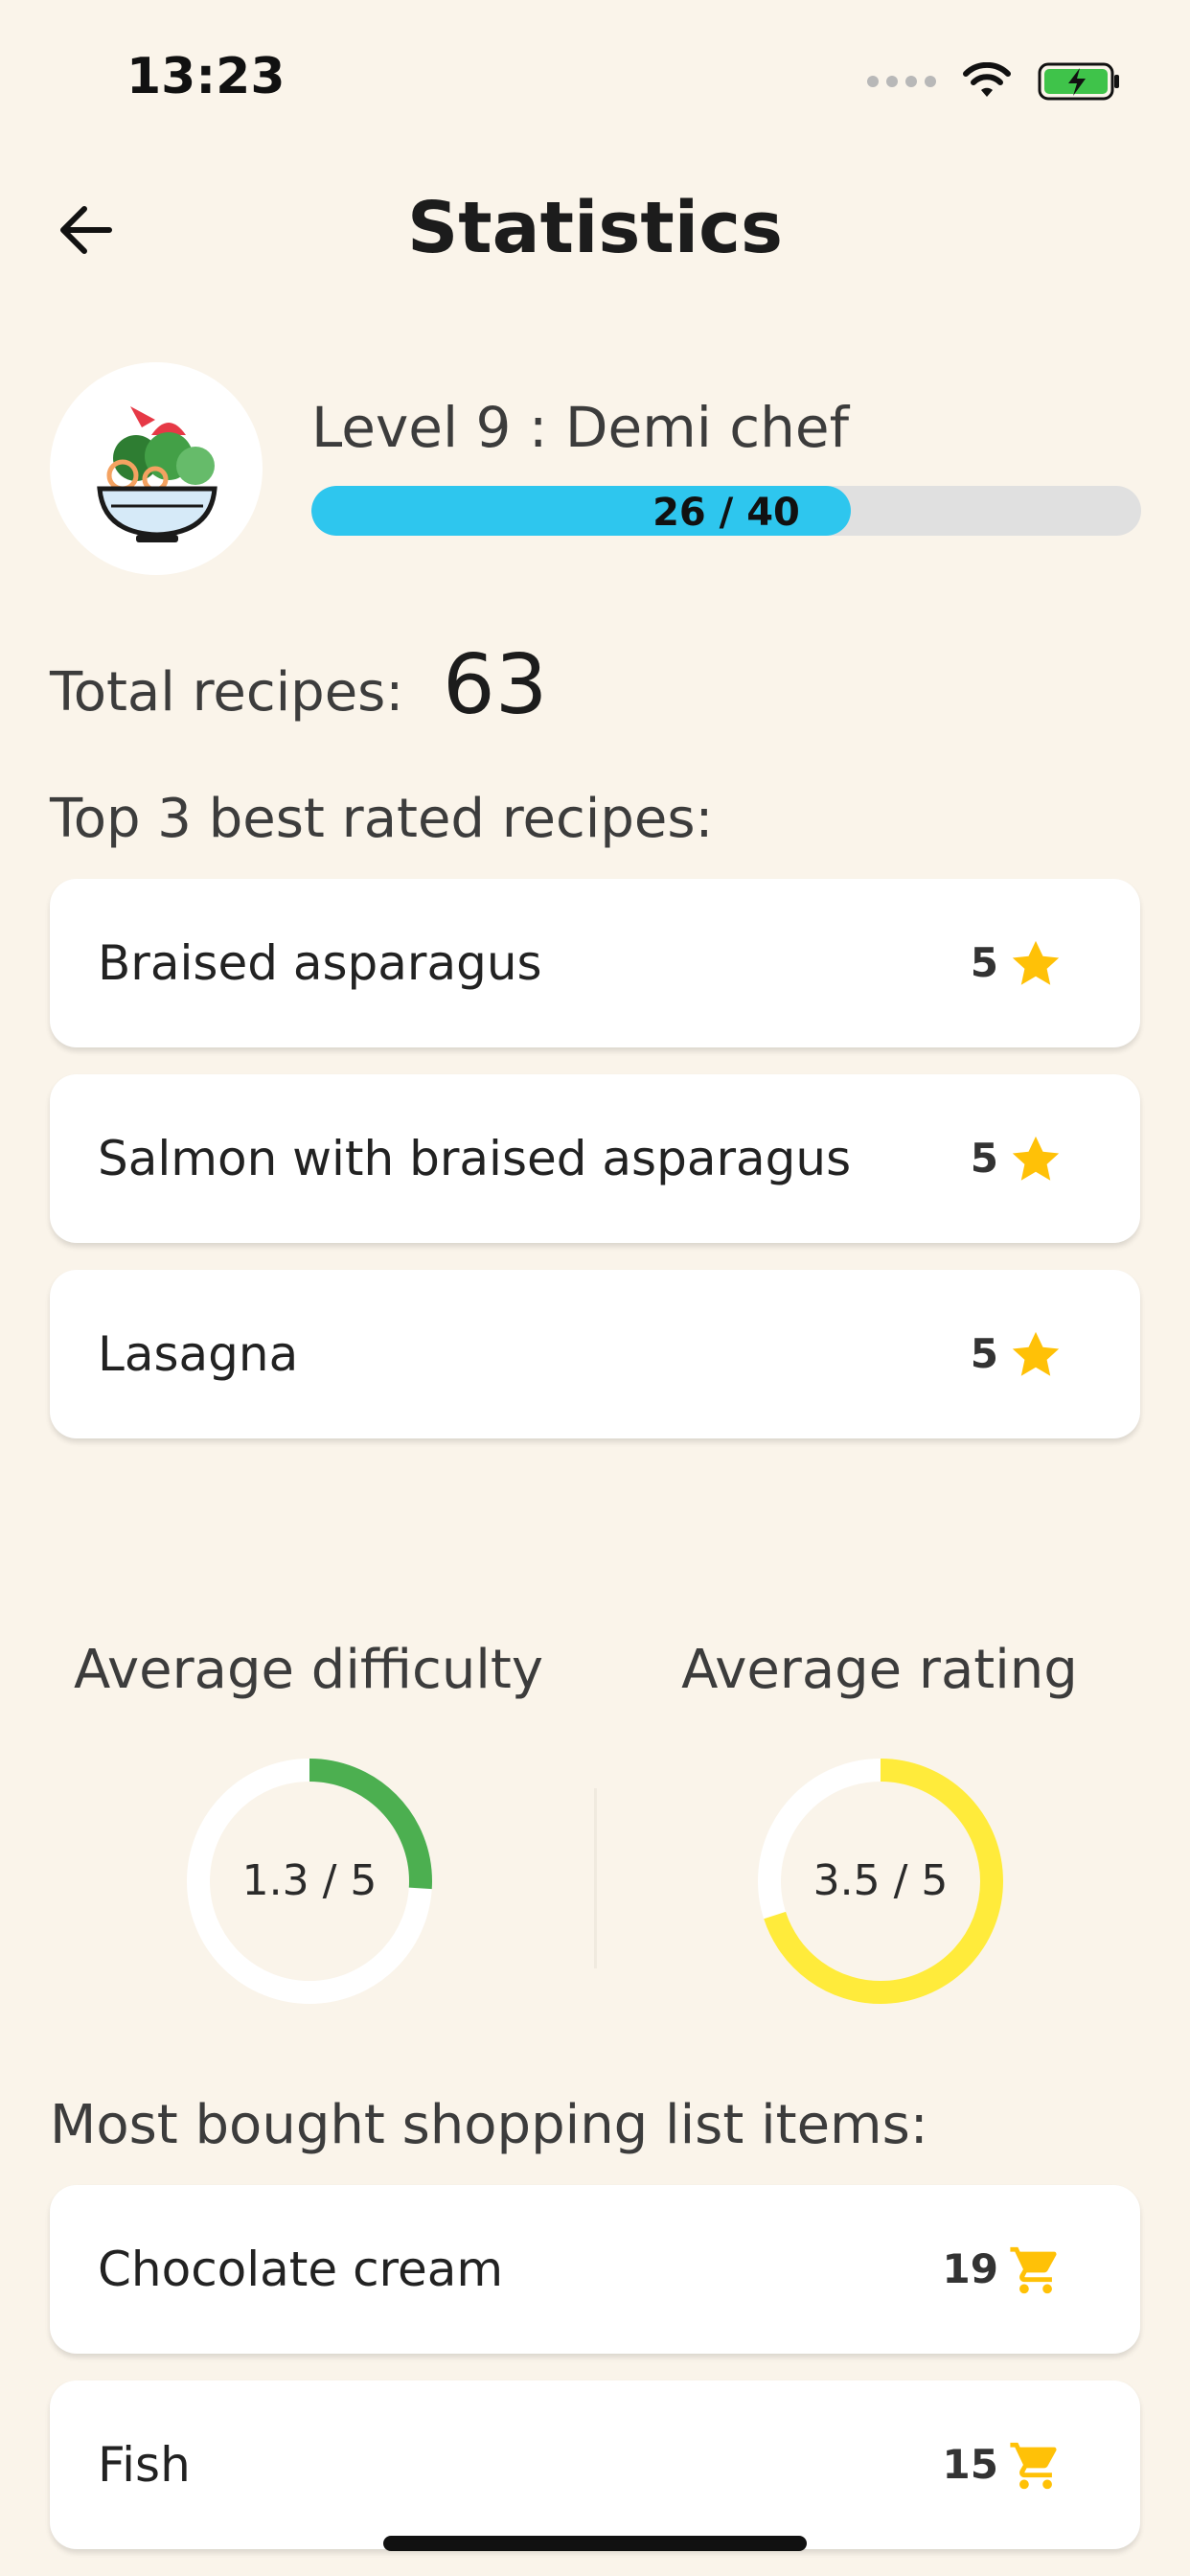  What do you see at coordinates (310, 1880) in the screenshot?
I see `difficulty-value: 1.3 / 5` at bounding box center [310, 1880].